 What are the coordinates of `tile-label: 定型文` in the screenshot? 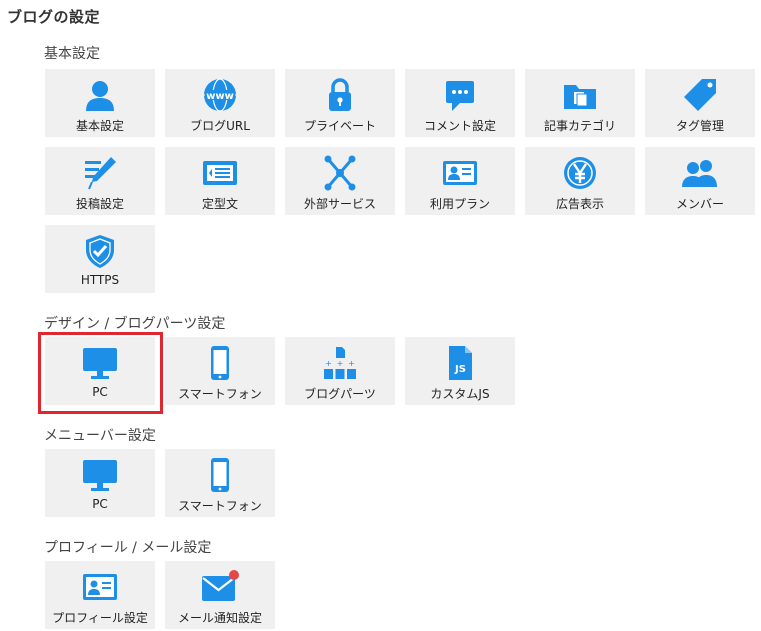 It's located at (219, 204).